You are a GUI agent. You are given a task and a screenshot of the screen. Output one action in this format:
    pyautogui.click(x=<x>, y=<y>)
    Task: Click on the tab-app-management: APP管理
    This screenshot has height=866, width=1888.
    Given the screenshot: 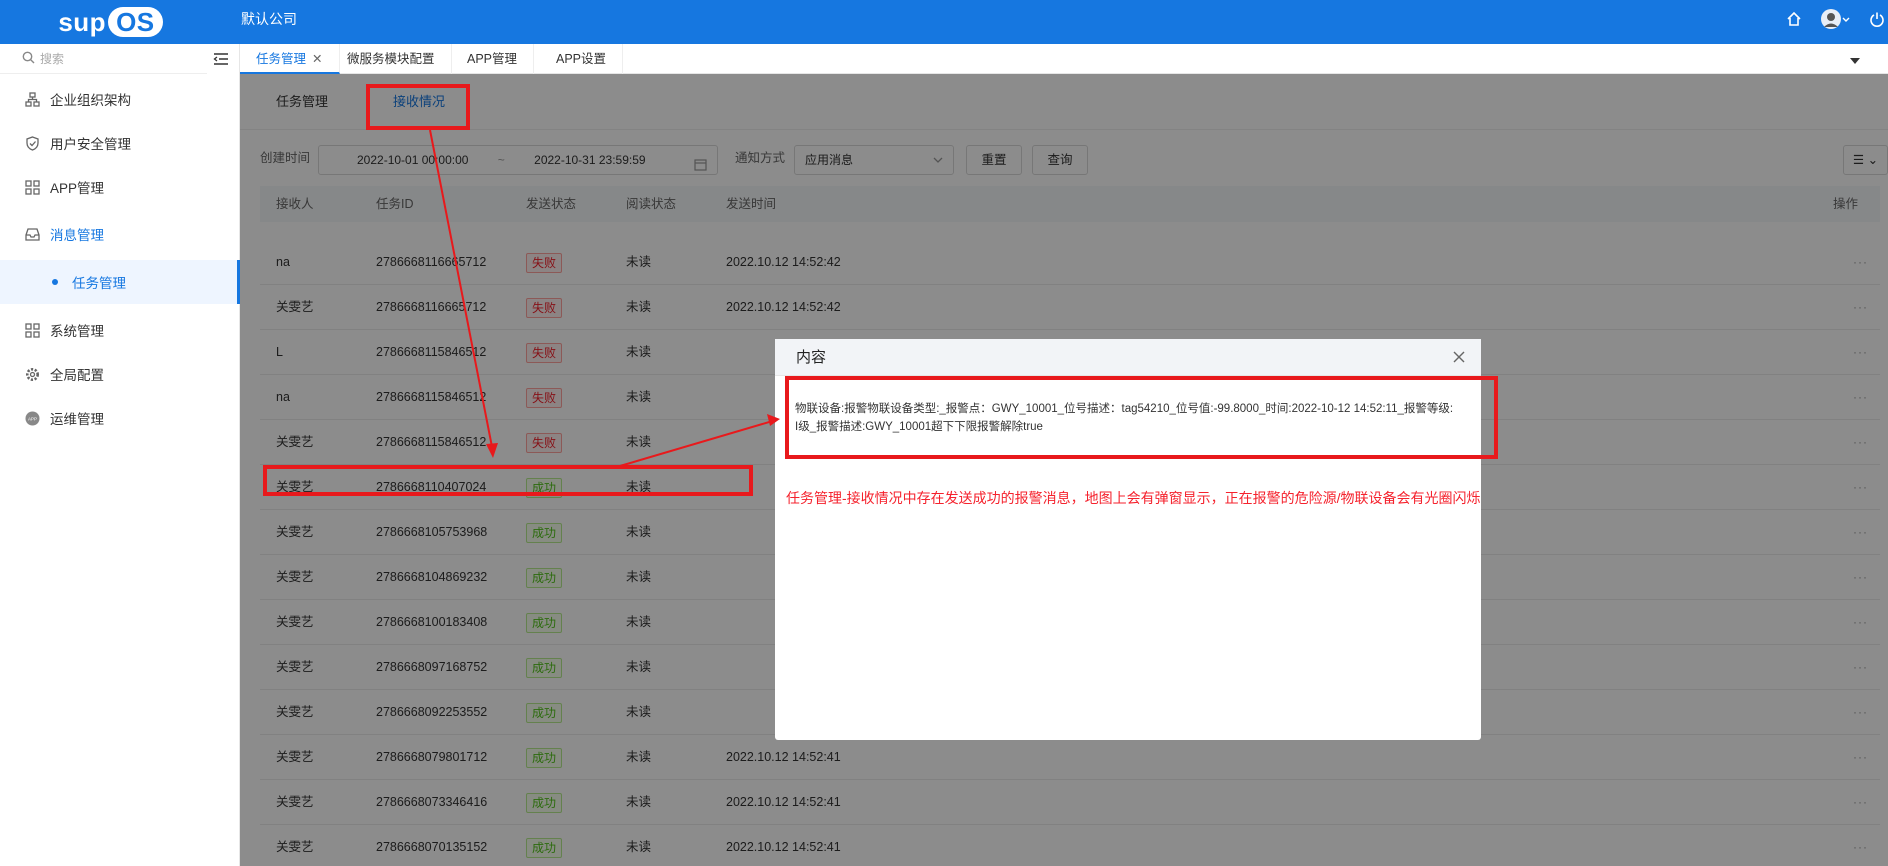 What is the action you would take?
    pyautogui.click(x=493, y=59)
    